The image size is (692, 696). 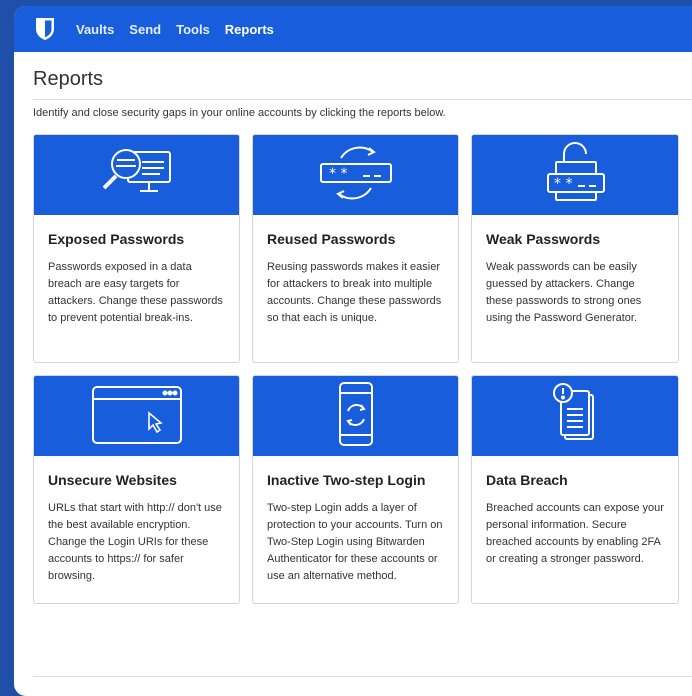 What do you see at coordinates (145, 29) in the screenshot?
I see `nav-send: Send` at bounding box center [145, 29].